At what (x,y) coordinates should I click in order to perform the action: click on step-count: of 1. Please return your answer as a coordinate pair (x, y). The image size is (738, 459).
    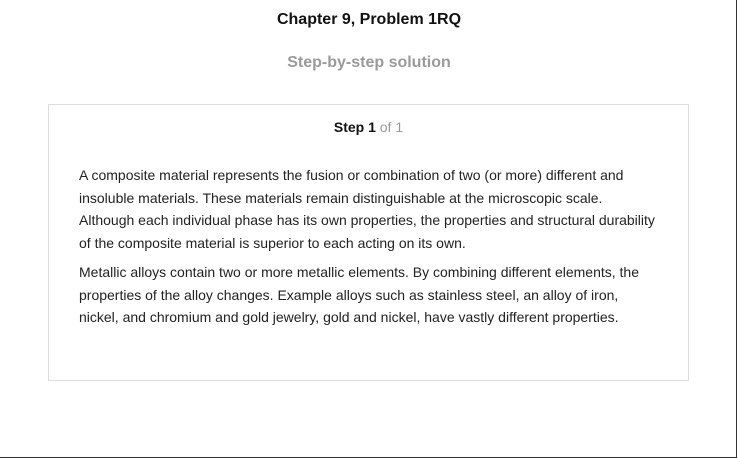
    Looking at the image, I should click on (391, 127).